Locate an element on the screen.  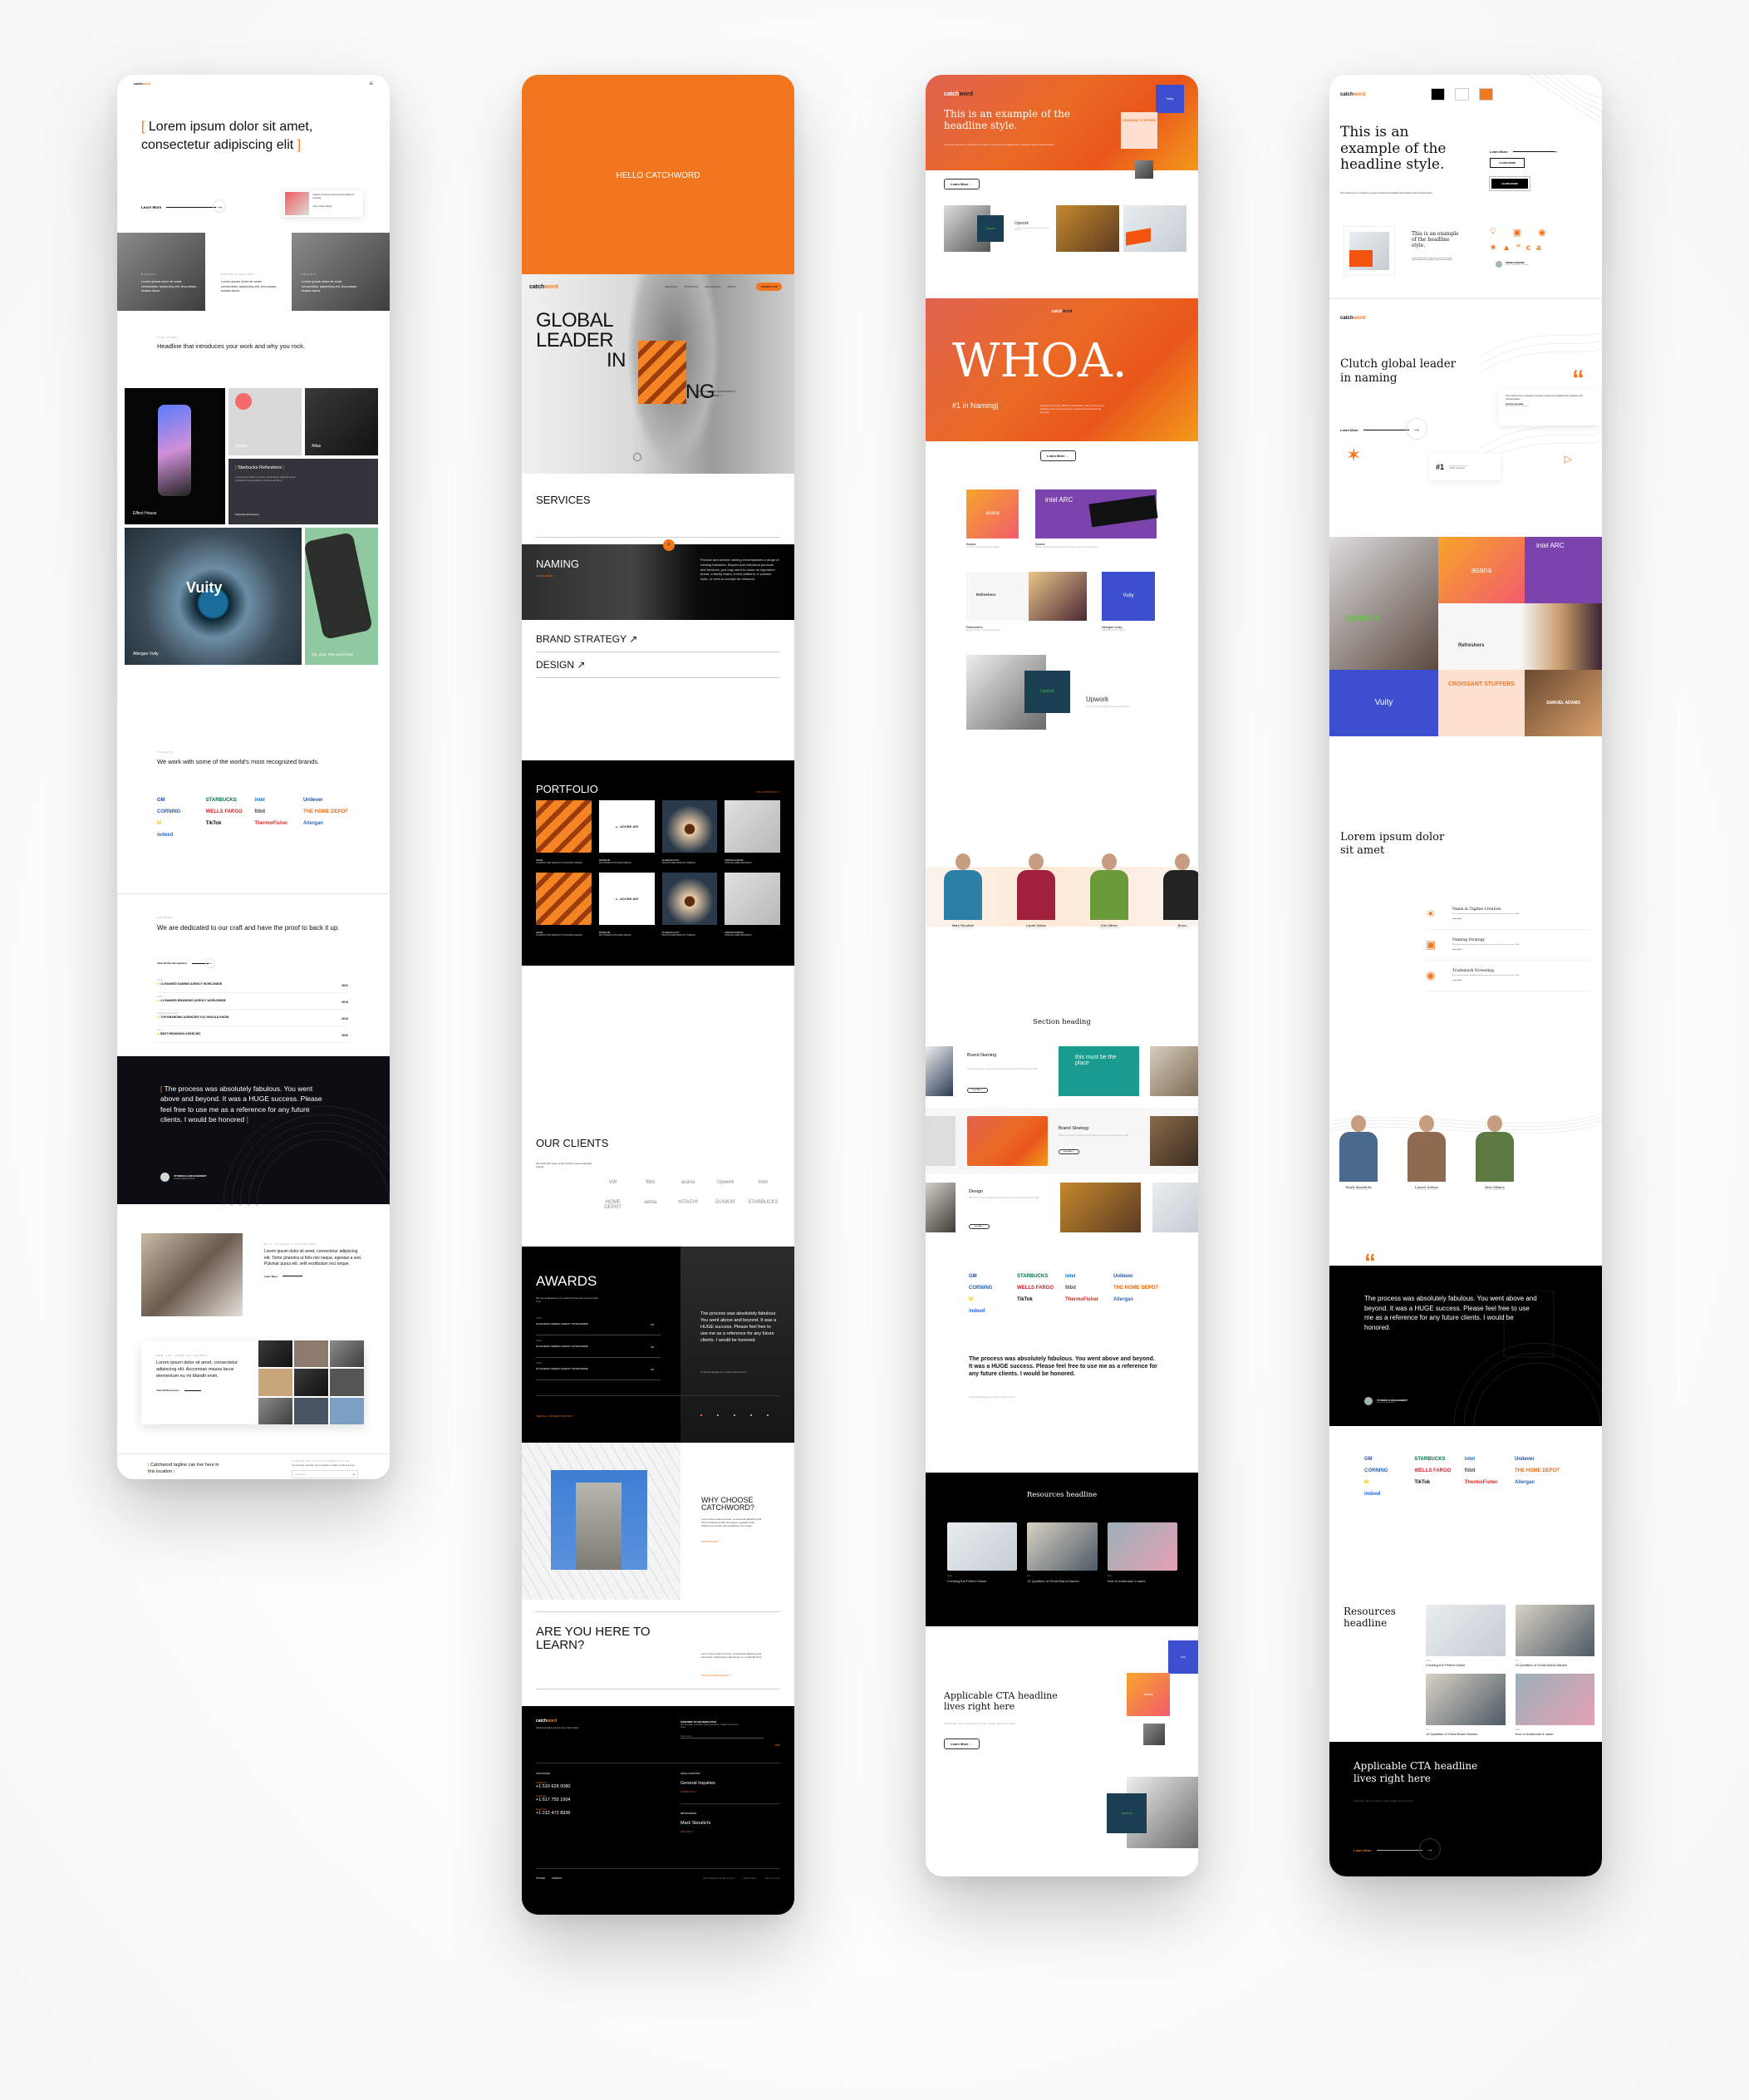
newsletter-email-input: Work email is located at coordinates (722, 1737).